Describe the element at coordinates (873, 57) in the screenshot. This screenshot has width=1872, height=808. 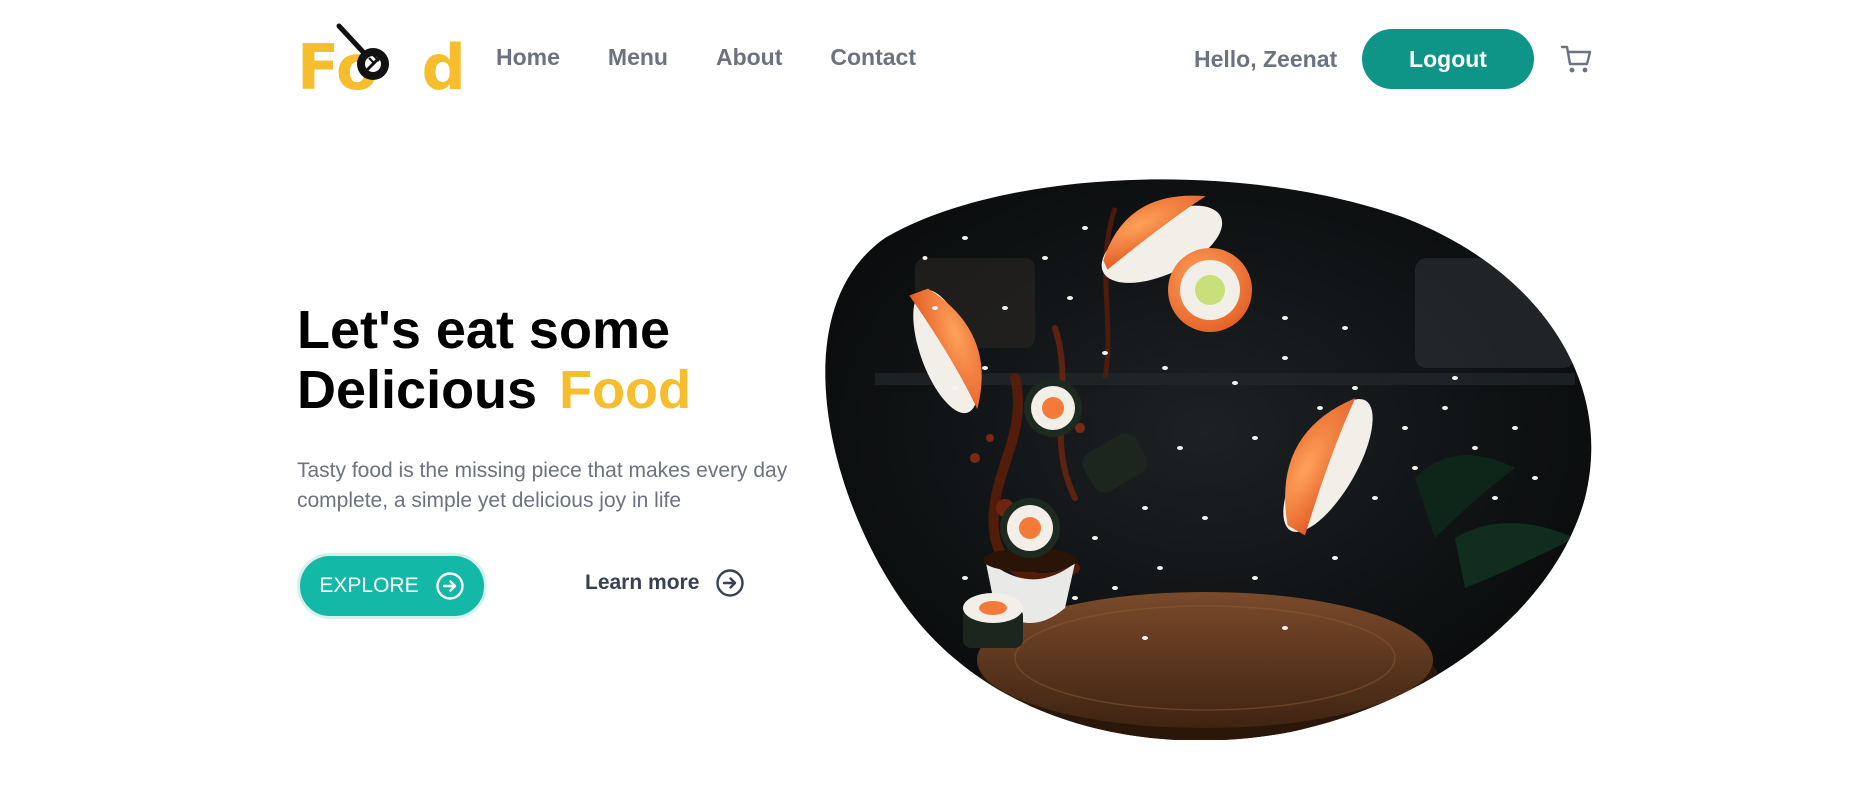
I see `nav-contact: Contact` at that location.